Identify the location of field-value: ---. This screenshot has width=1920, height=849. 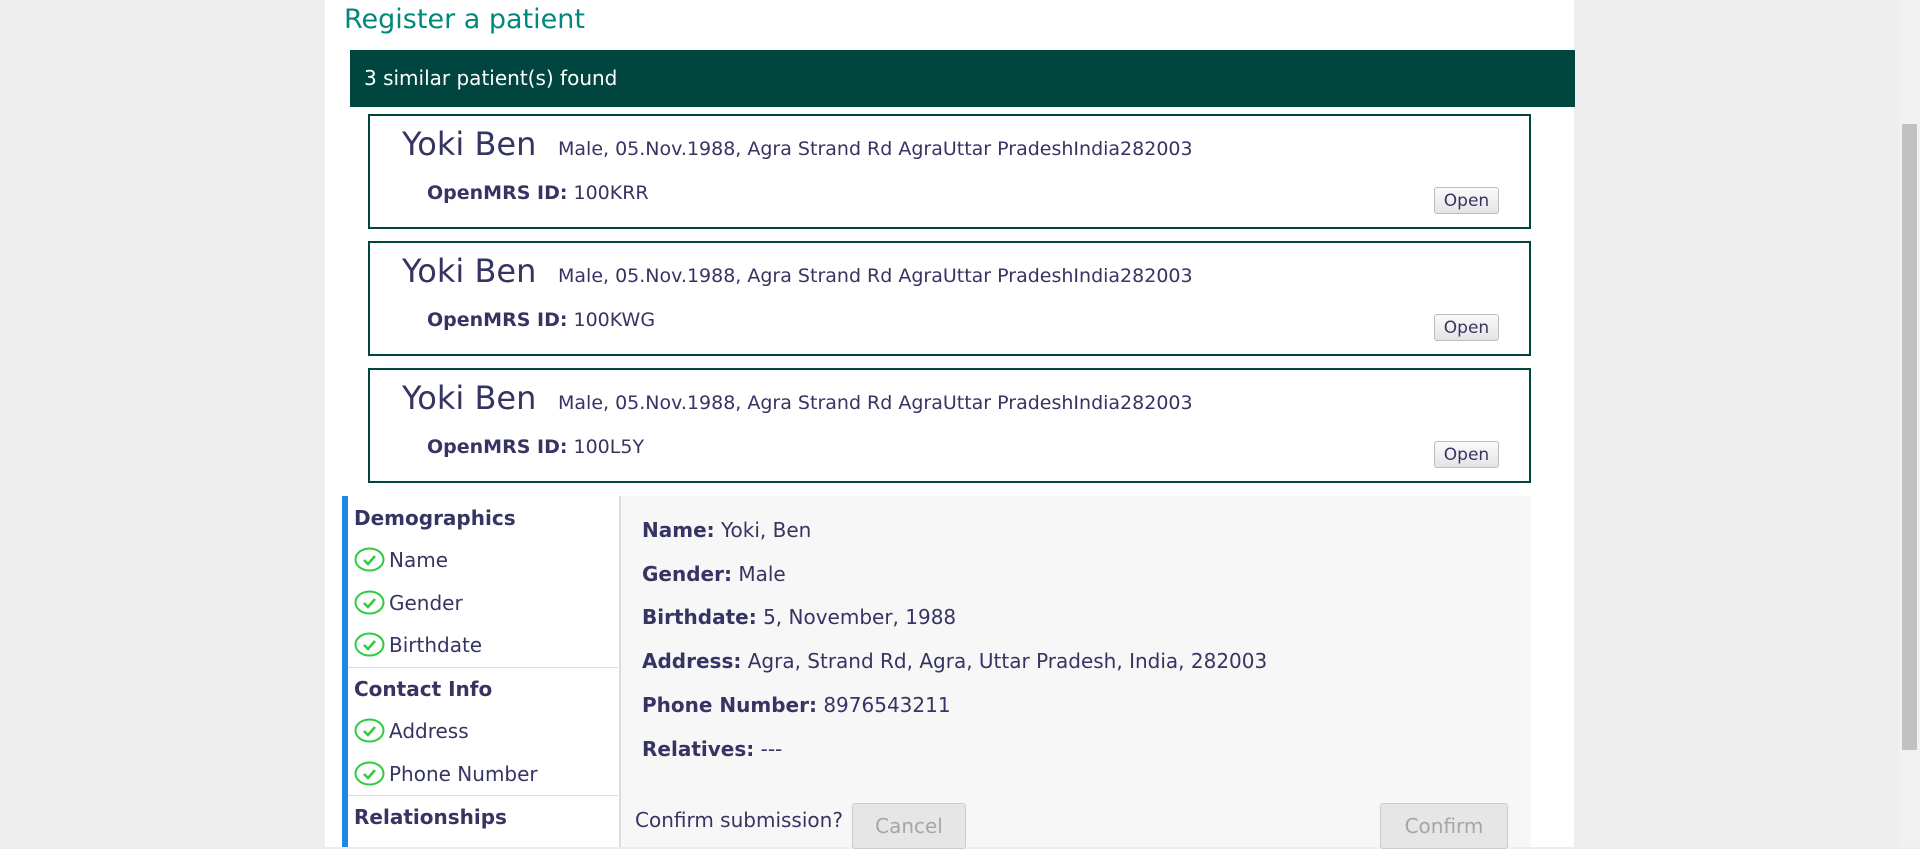
(771, 749).